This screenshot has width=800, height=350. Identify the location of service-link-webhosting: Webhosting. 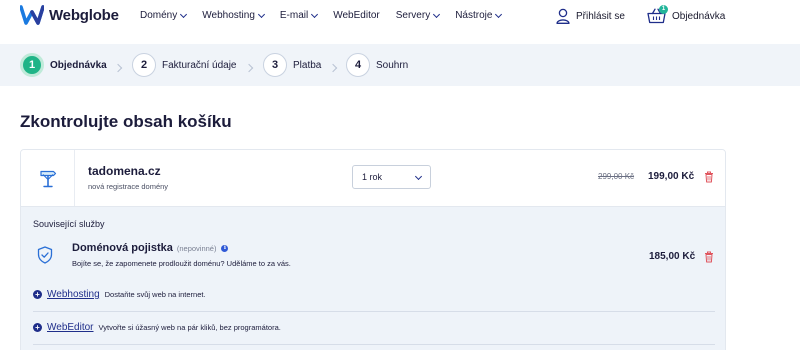
(73, 294).